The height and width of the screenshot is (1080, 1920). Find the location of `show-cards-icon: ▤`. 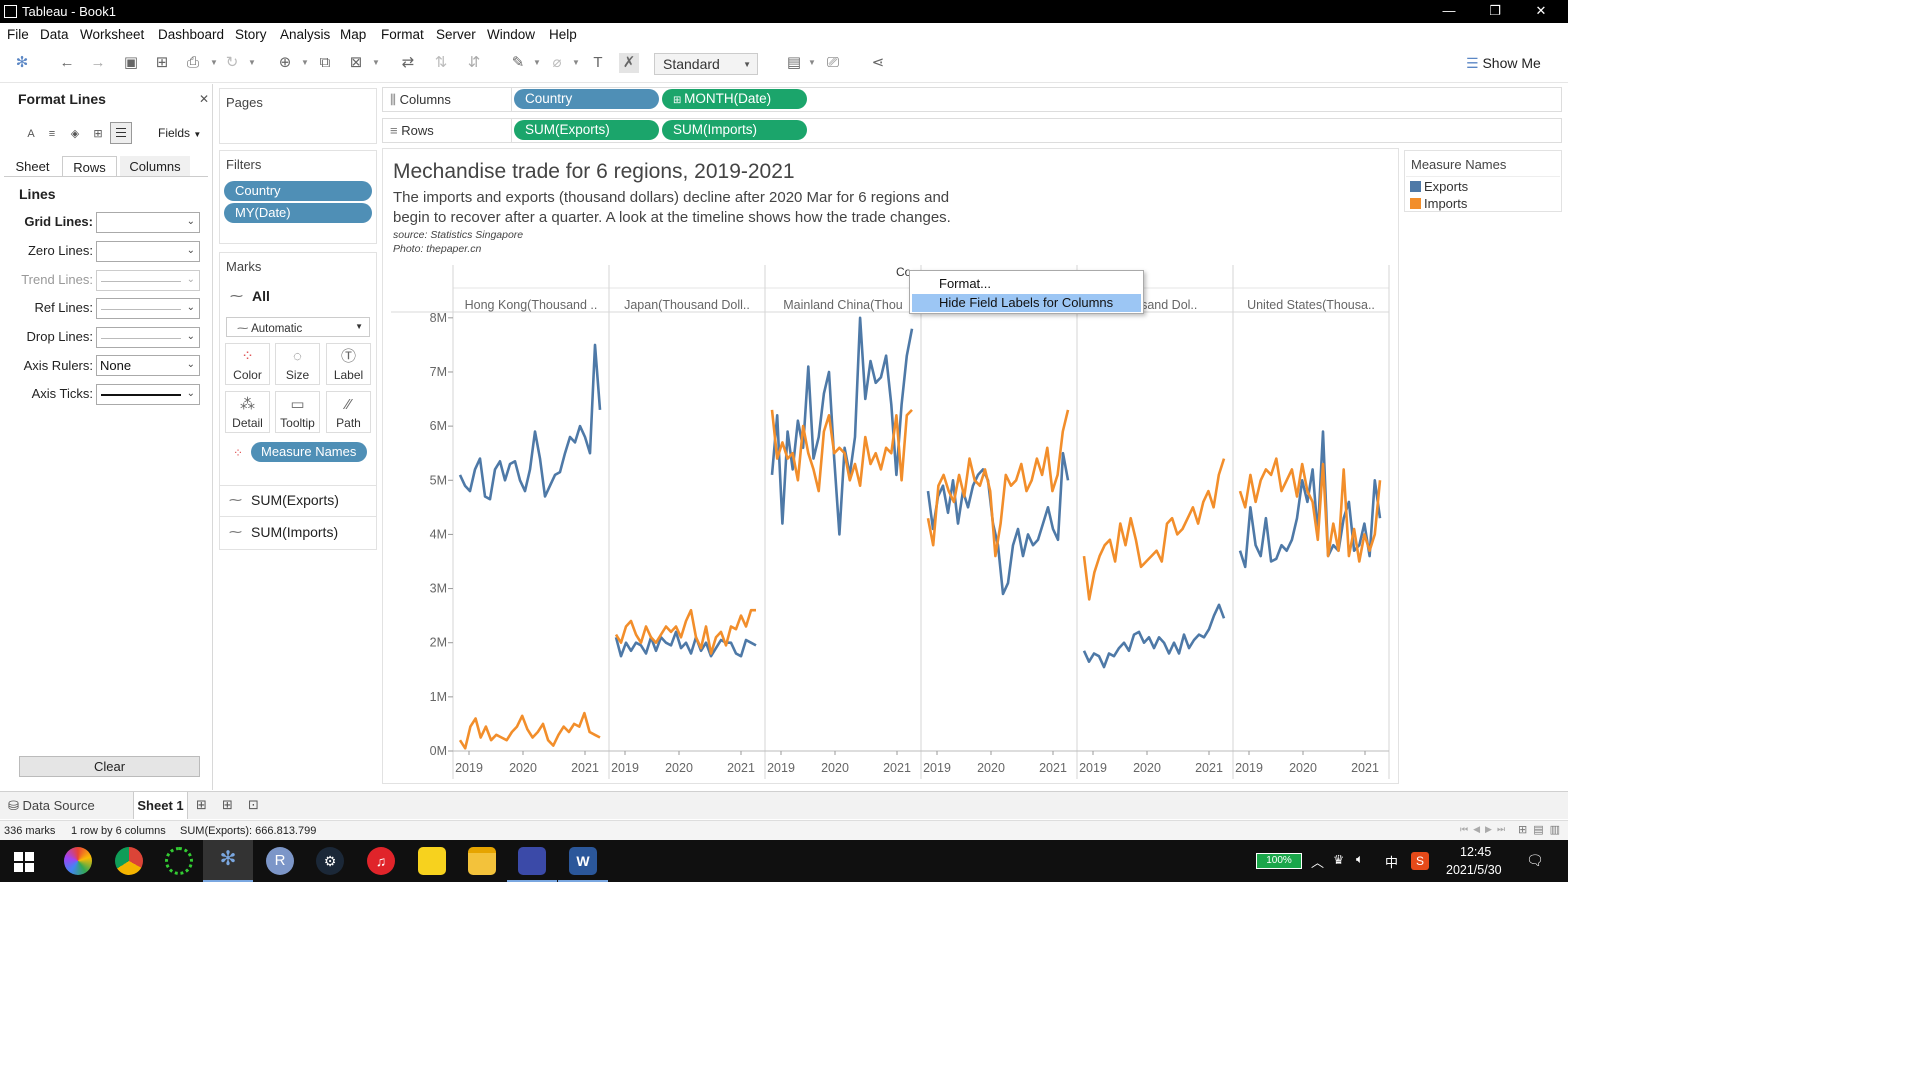

show-cards-icon: ▤ is located at coordinates (794, 63).